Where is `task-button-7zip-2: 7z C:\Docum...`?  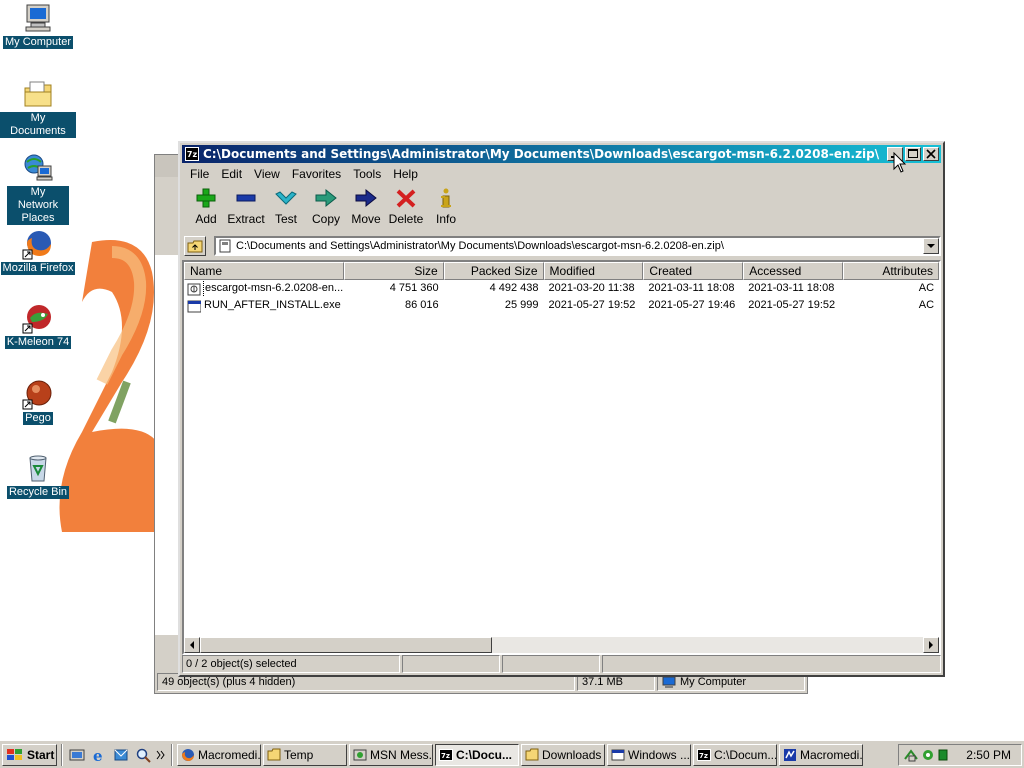
task-button-7zip-2: 7z C:\Docum... is located at coordinates (735, 754).